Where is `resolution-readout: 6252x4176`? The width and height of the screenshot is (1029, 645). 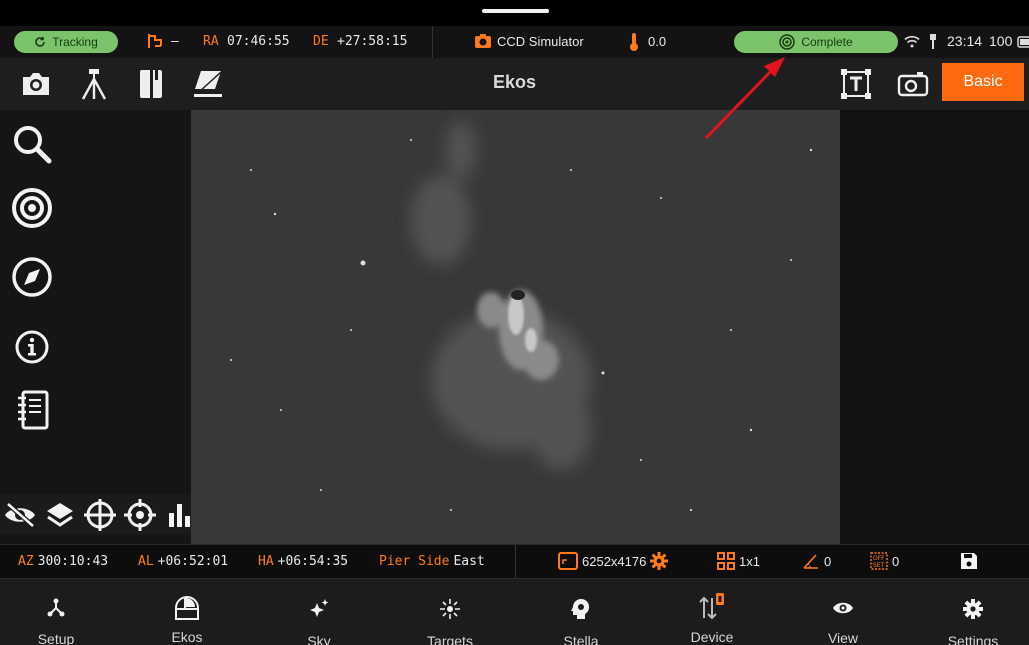 resolution-readout: 6252x4176 is located at coordinates (613, 561).